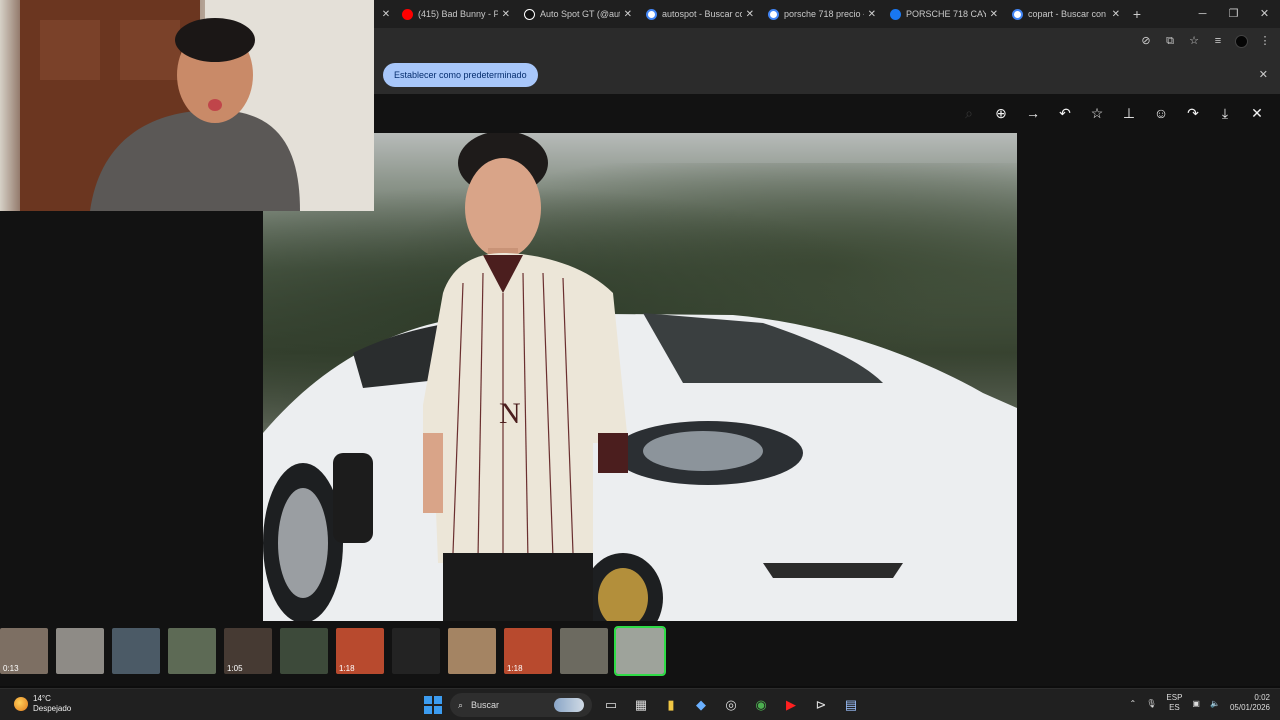 Image resolution: width=1280 pixels, height=720 pixels. What do you see at coordinates (407, 14) in the screenshot?
I see `youtube-icon` at bounding box center [407, 14].